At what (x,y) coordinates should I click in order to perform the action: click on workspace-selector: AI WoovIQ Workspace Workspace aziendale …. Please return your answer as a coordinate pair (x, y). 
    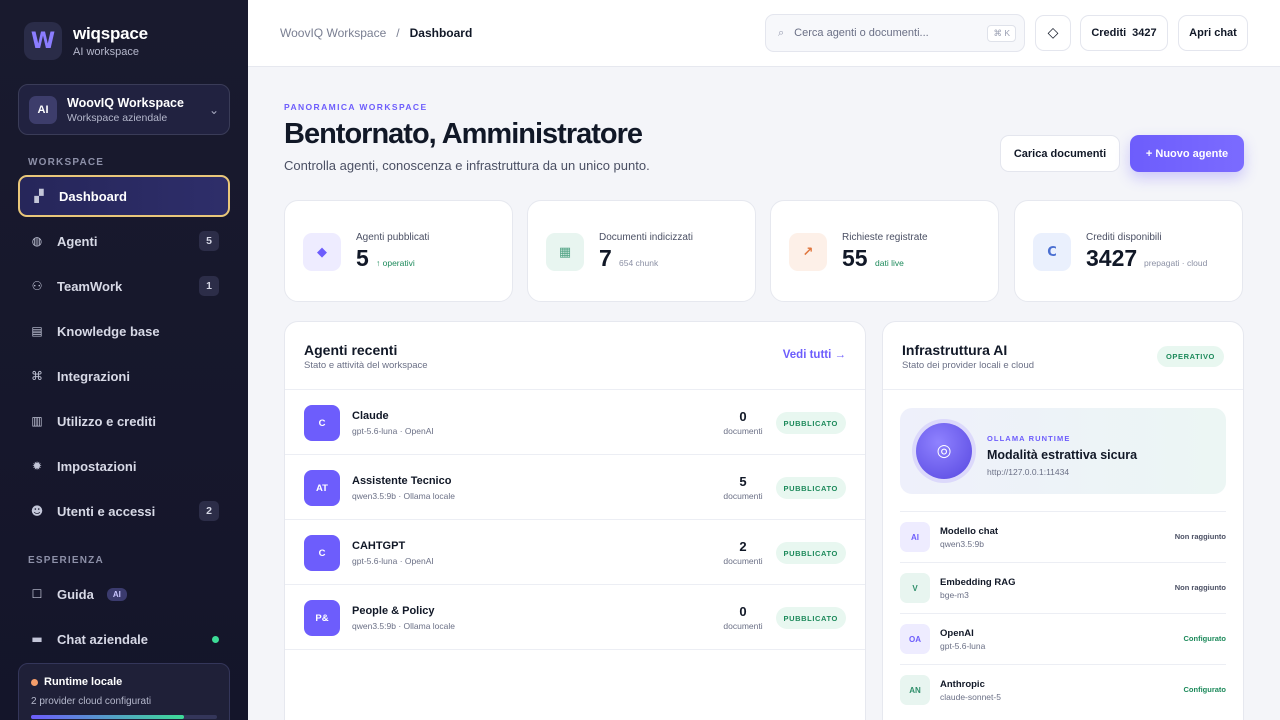
    Looking at the image, I should click on (124, 109).